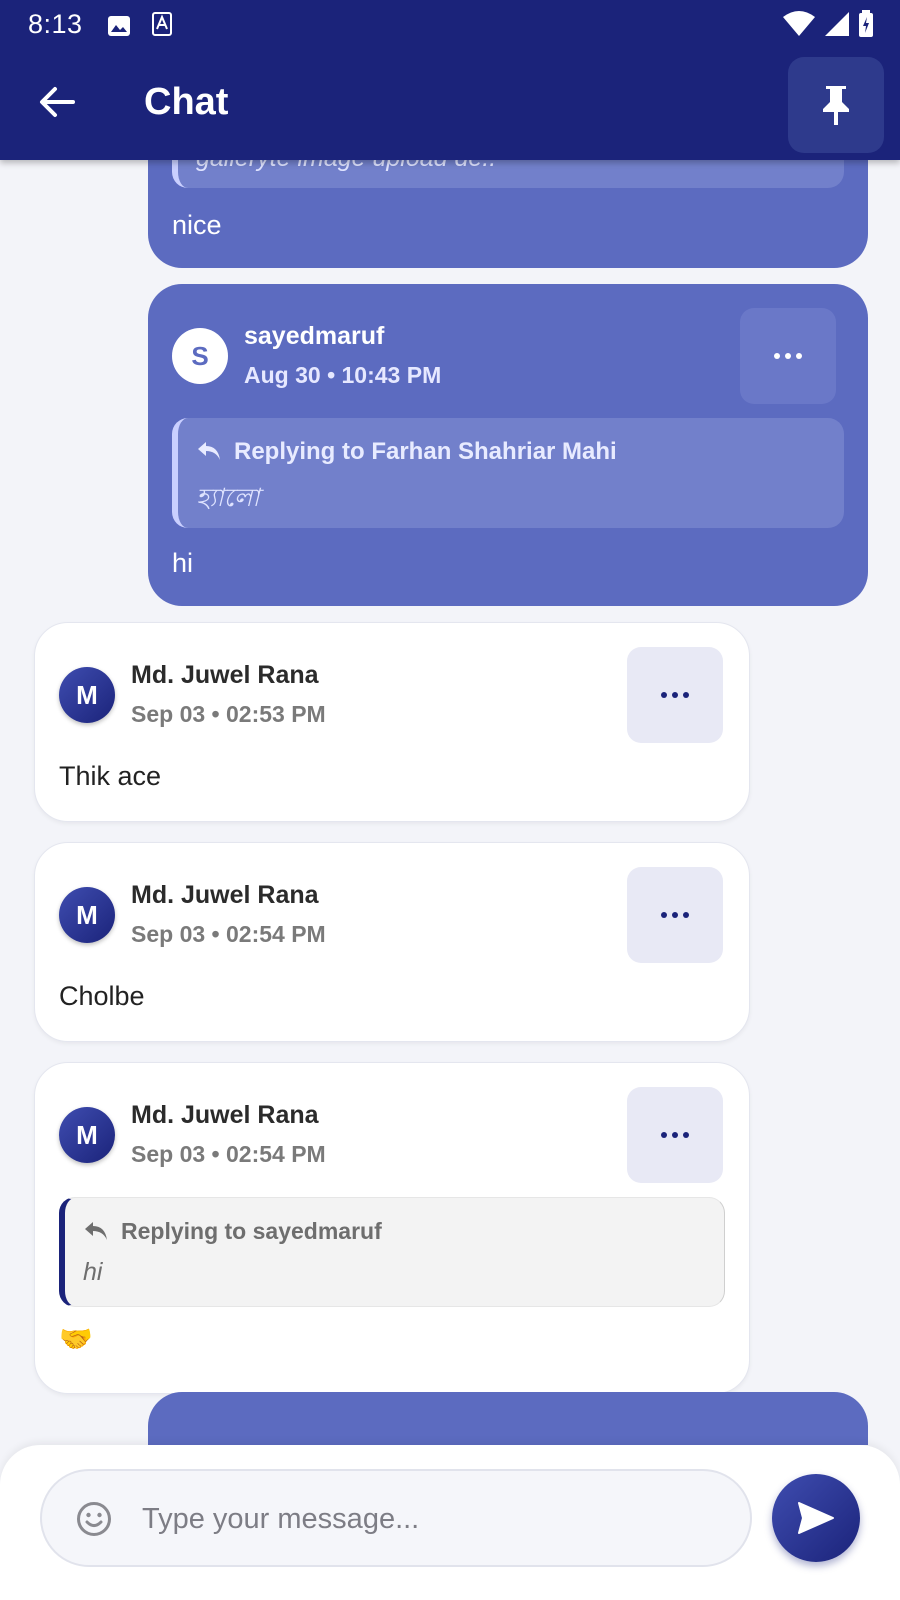 The height and width of the screenshot is (1600, 900). I want to click on wifi-icon, so click(799, 23).